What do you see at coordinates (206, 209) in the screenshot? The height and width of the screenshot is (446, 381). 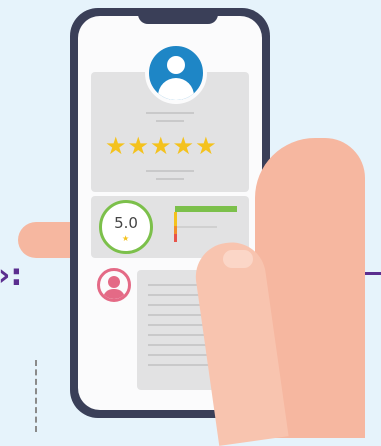 I see `rating-bar-green` at bounding box center [206, 209].